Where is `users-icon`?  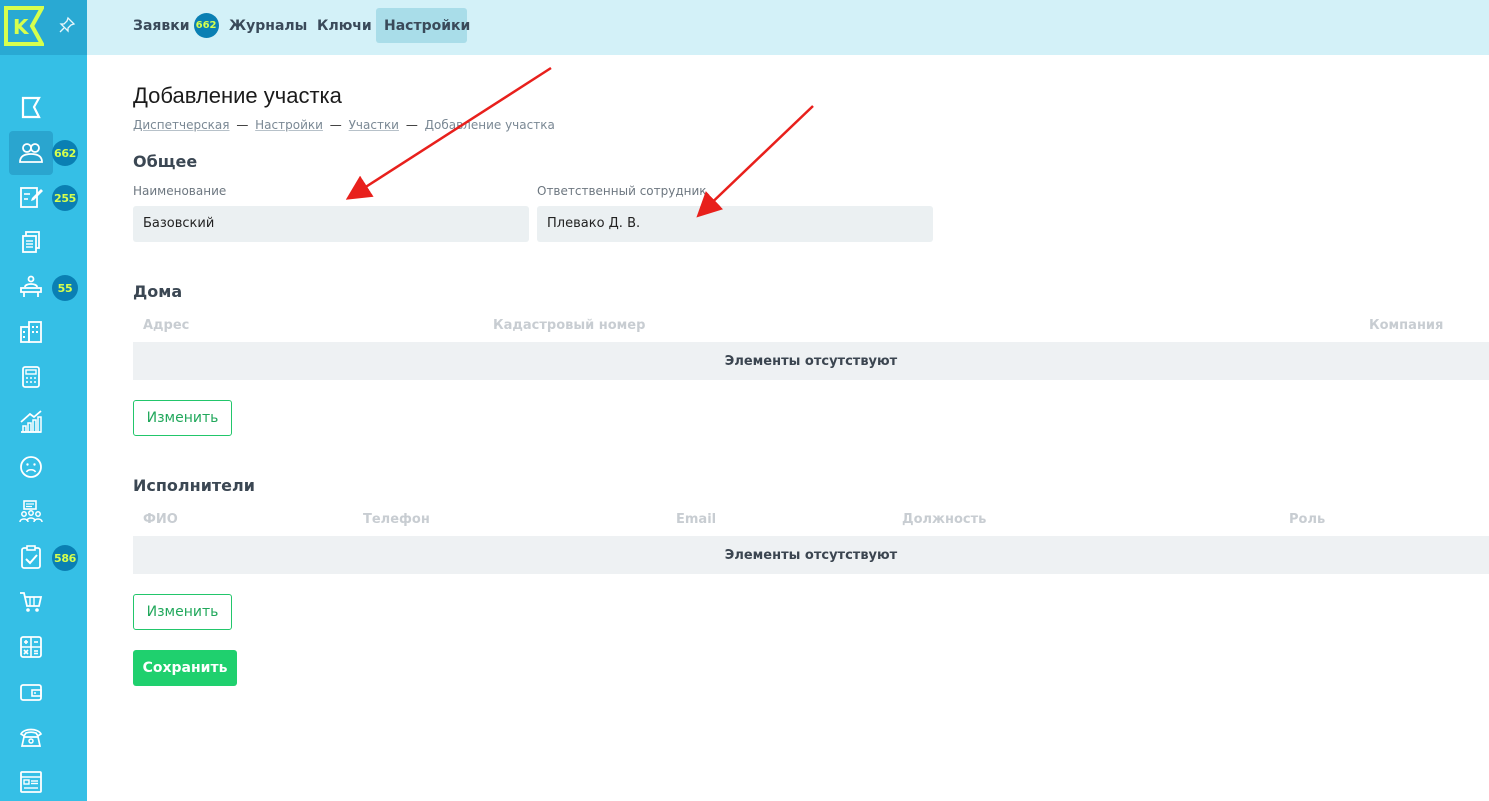 users-icon is located at coordinates (31, 153).